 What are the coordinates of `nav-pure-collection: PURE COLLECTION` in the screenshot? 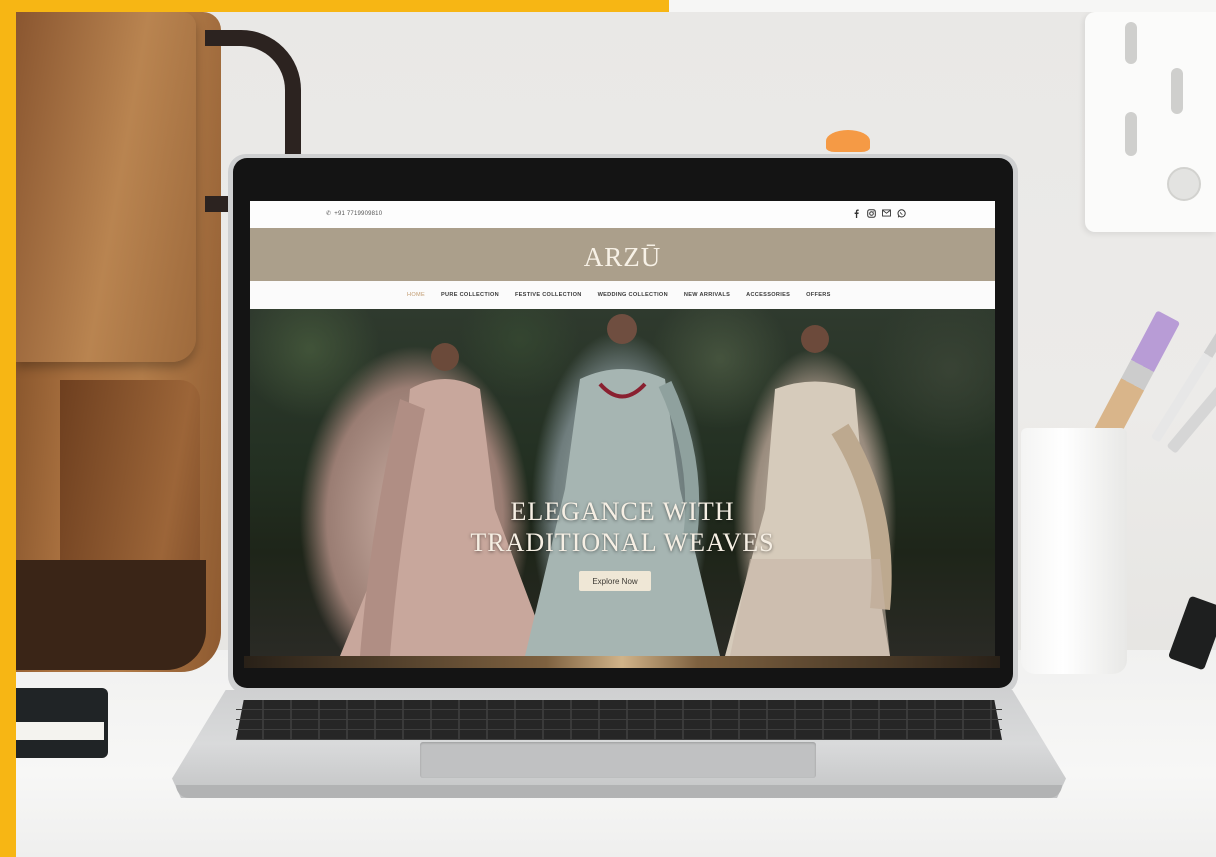 It's located at (470, 295).